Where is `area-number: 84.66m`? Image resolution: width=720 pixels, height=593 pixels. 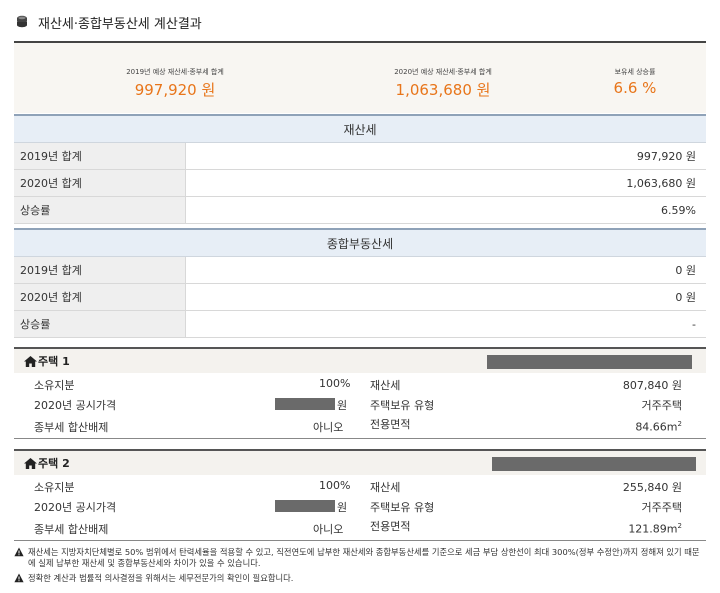 area-number: 84.66m is located at coordinates (656, 427).